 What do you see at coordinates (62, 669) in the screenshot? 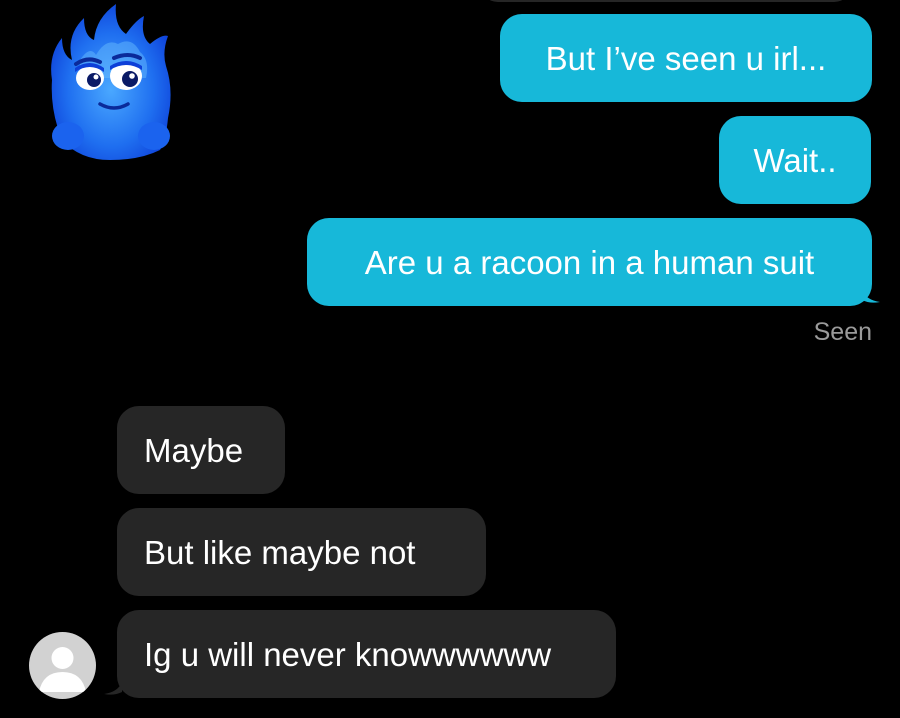
I see `default-profile-icon` at bounding box center [62, 669].